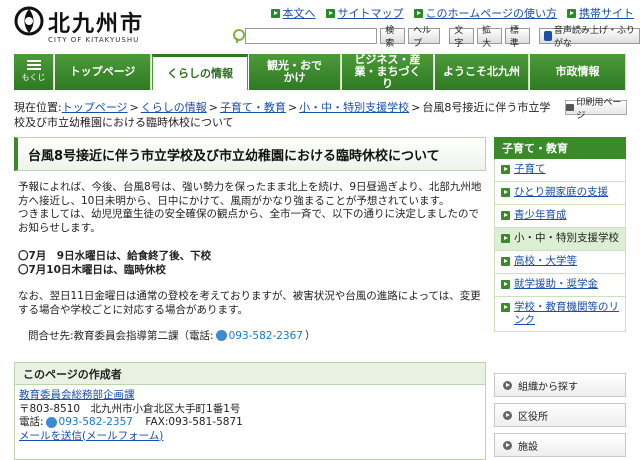 The image size is (640, 460). Describe the element at coordinates (200, 72) in the screenshot. I see `nav-living-info: くらしの情報` at that location.